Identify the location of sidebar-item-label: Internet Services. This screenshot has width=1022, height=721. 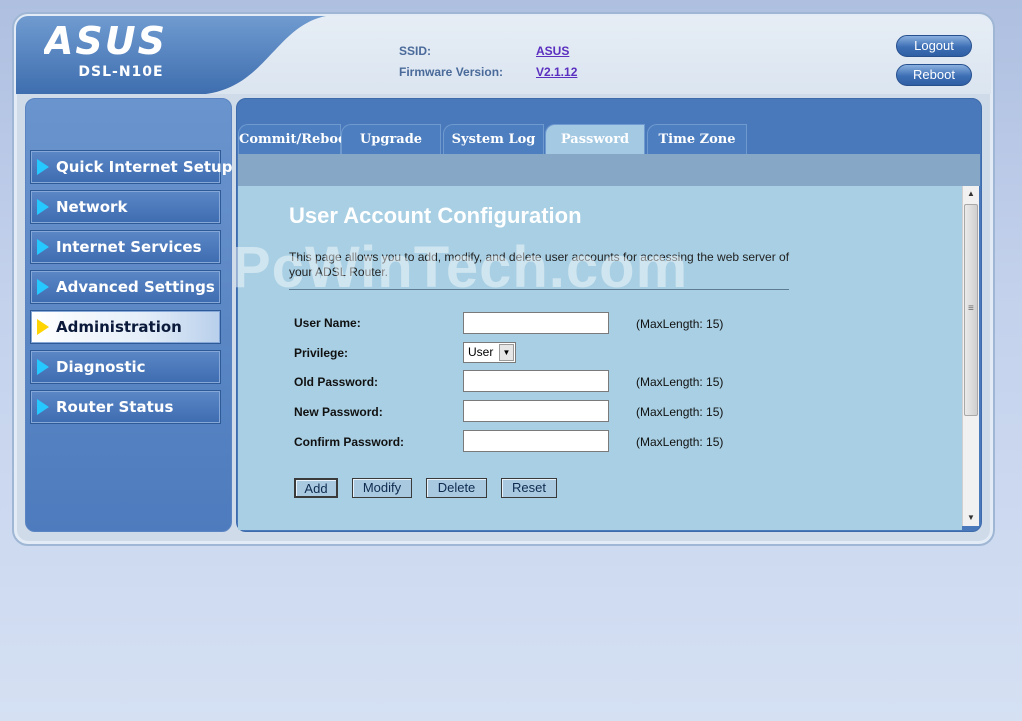
(129, 247).